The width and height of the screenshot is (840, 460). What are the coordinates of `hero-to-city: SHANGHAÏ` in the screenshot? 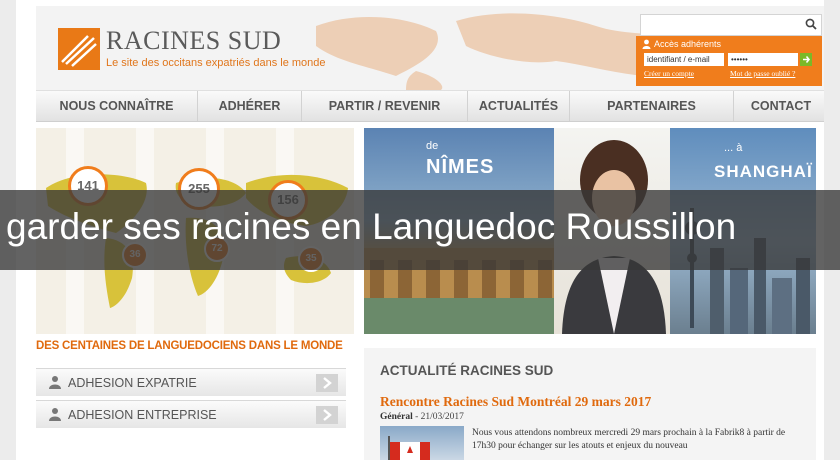 It's located at (763, 171).